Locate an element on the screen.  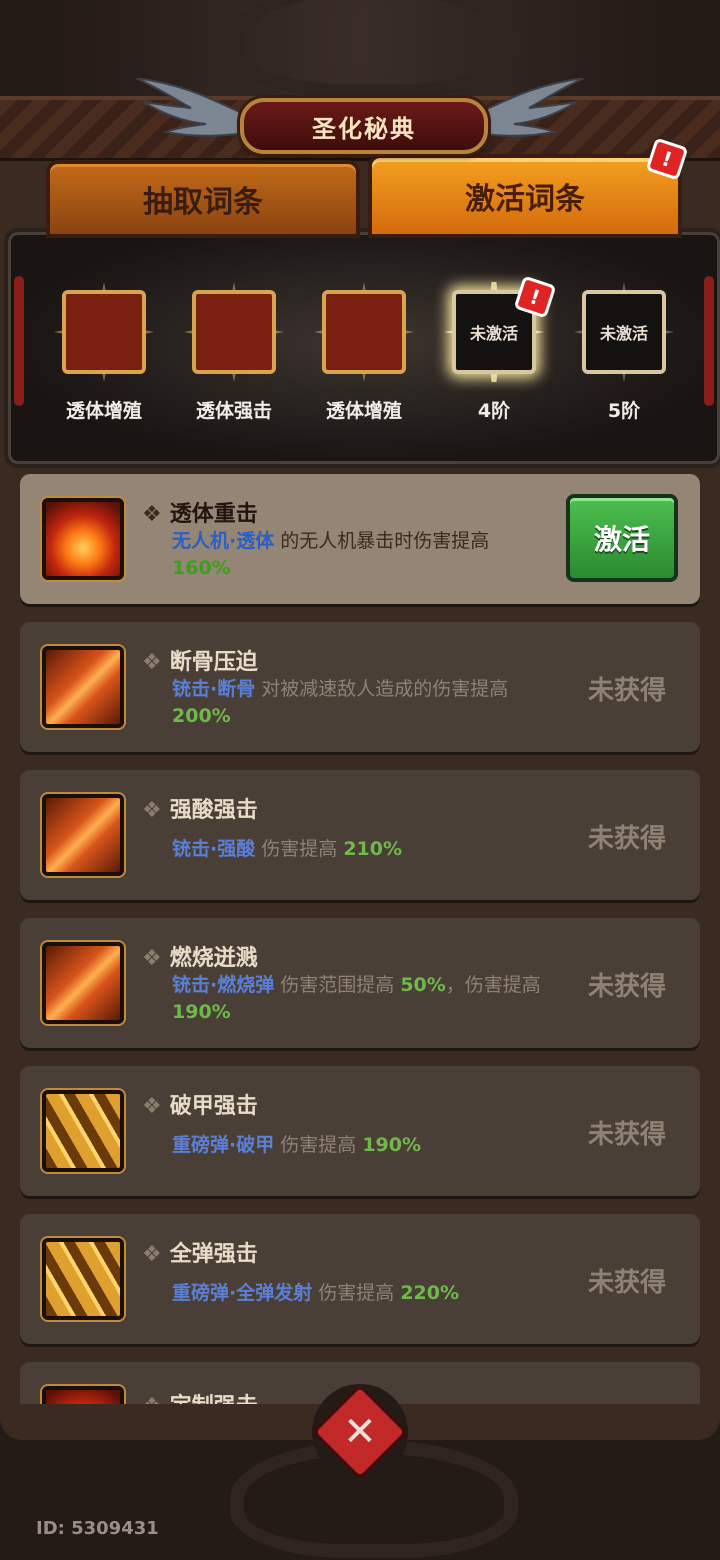
entry-value: 160% is located at coordinates (201, 568).